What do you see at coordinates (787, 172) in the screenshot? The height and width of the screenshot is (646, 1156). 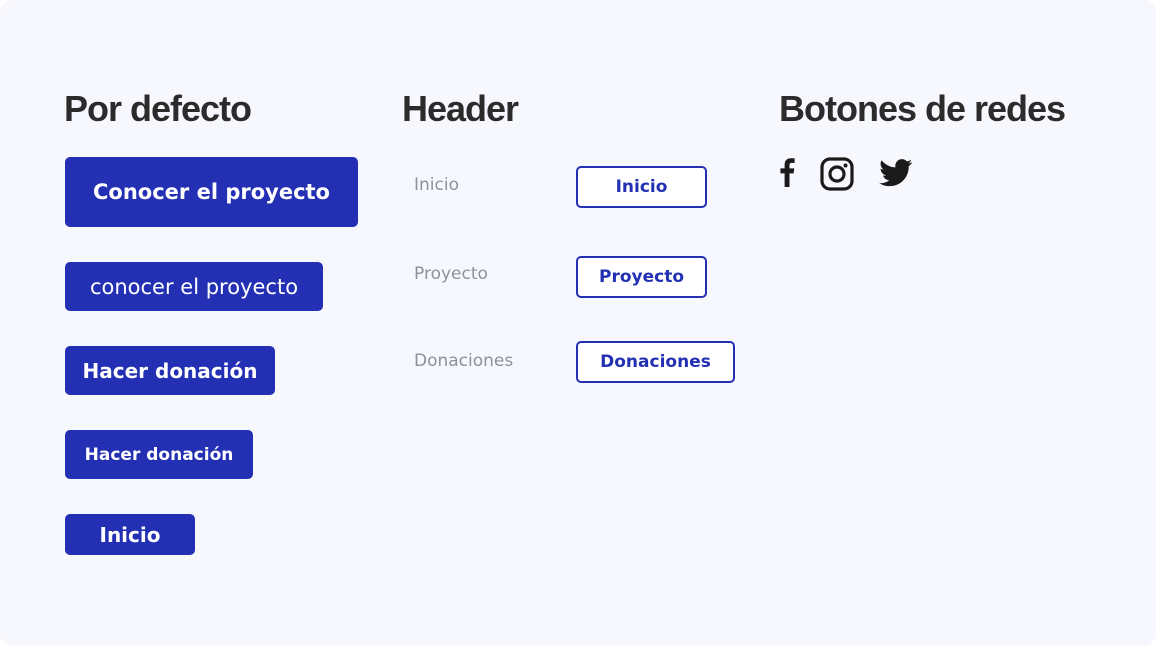 I see `facebook-icon` at bounding box center [787, 172].